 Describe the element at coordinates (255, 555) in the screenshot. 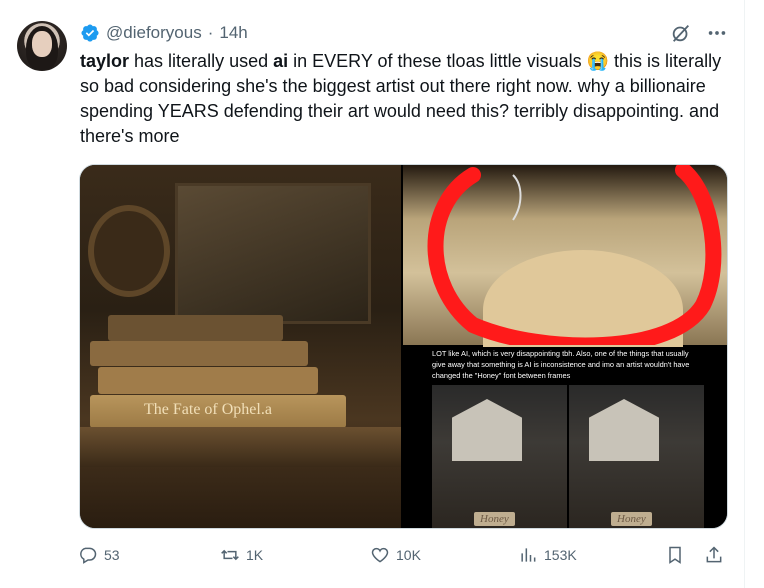

I see `retweet-count: 1K` at that location.